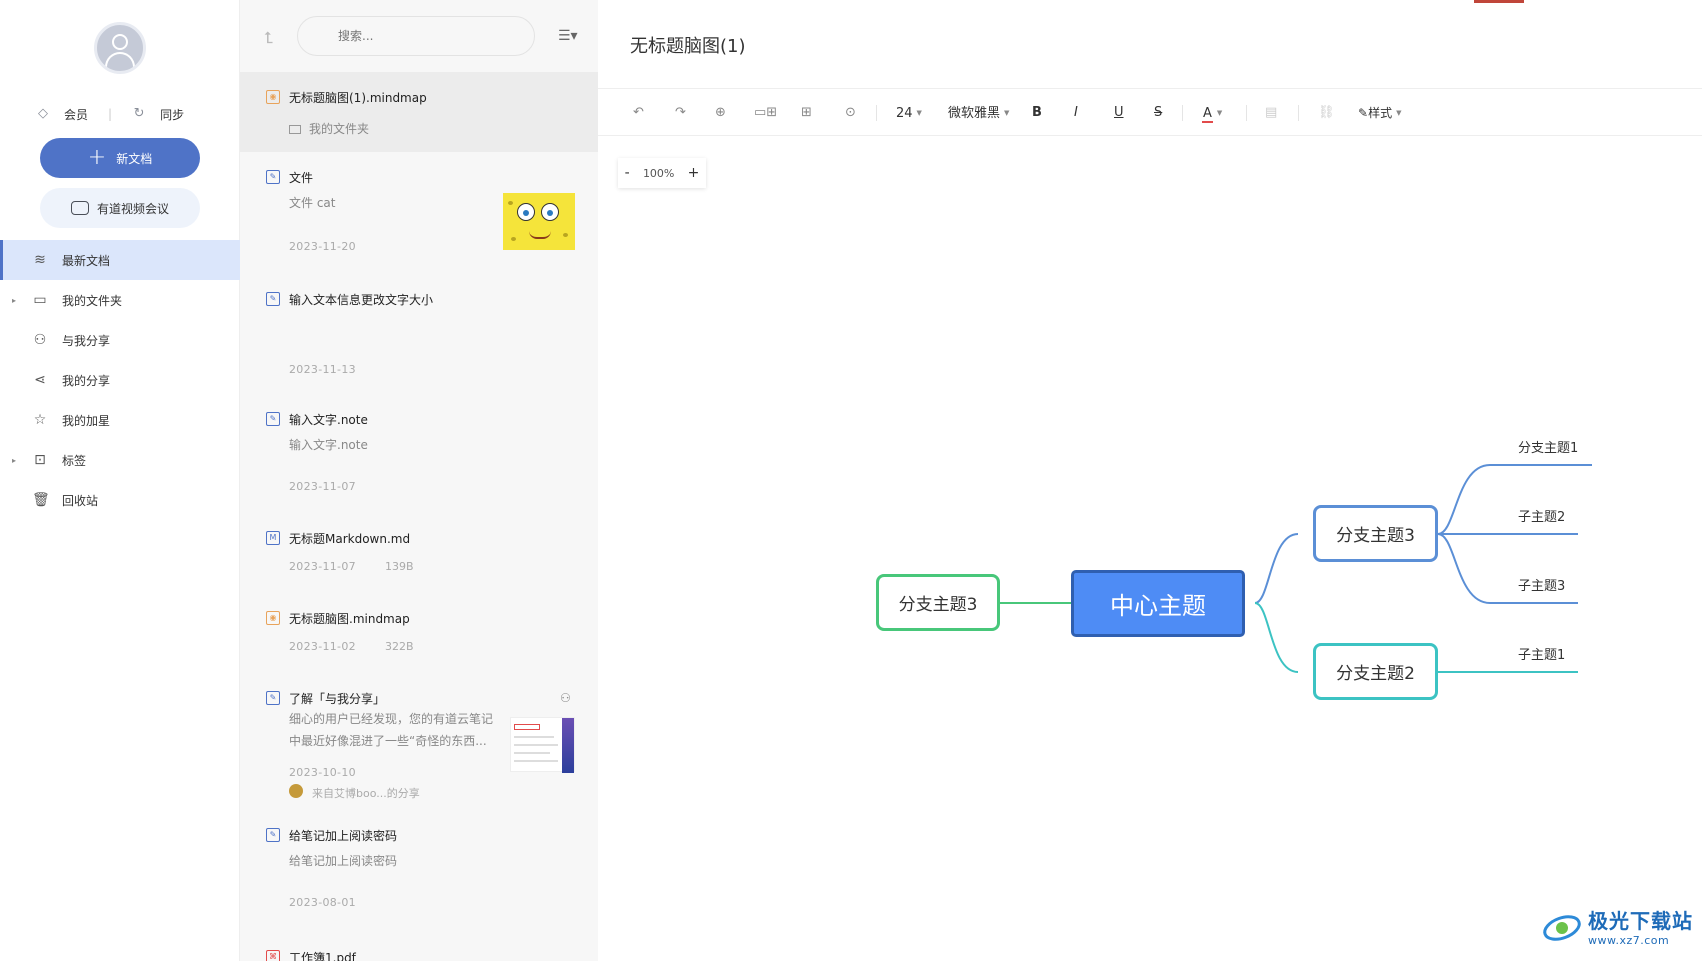  What do you see at coordinates (526, 212) in the screenshot?
I see `eye-shape` at bounding box center [526, 212].